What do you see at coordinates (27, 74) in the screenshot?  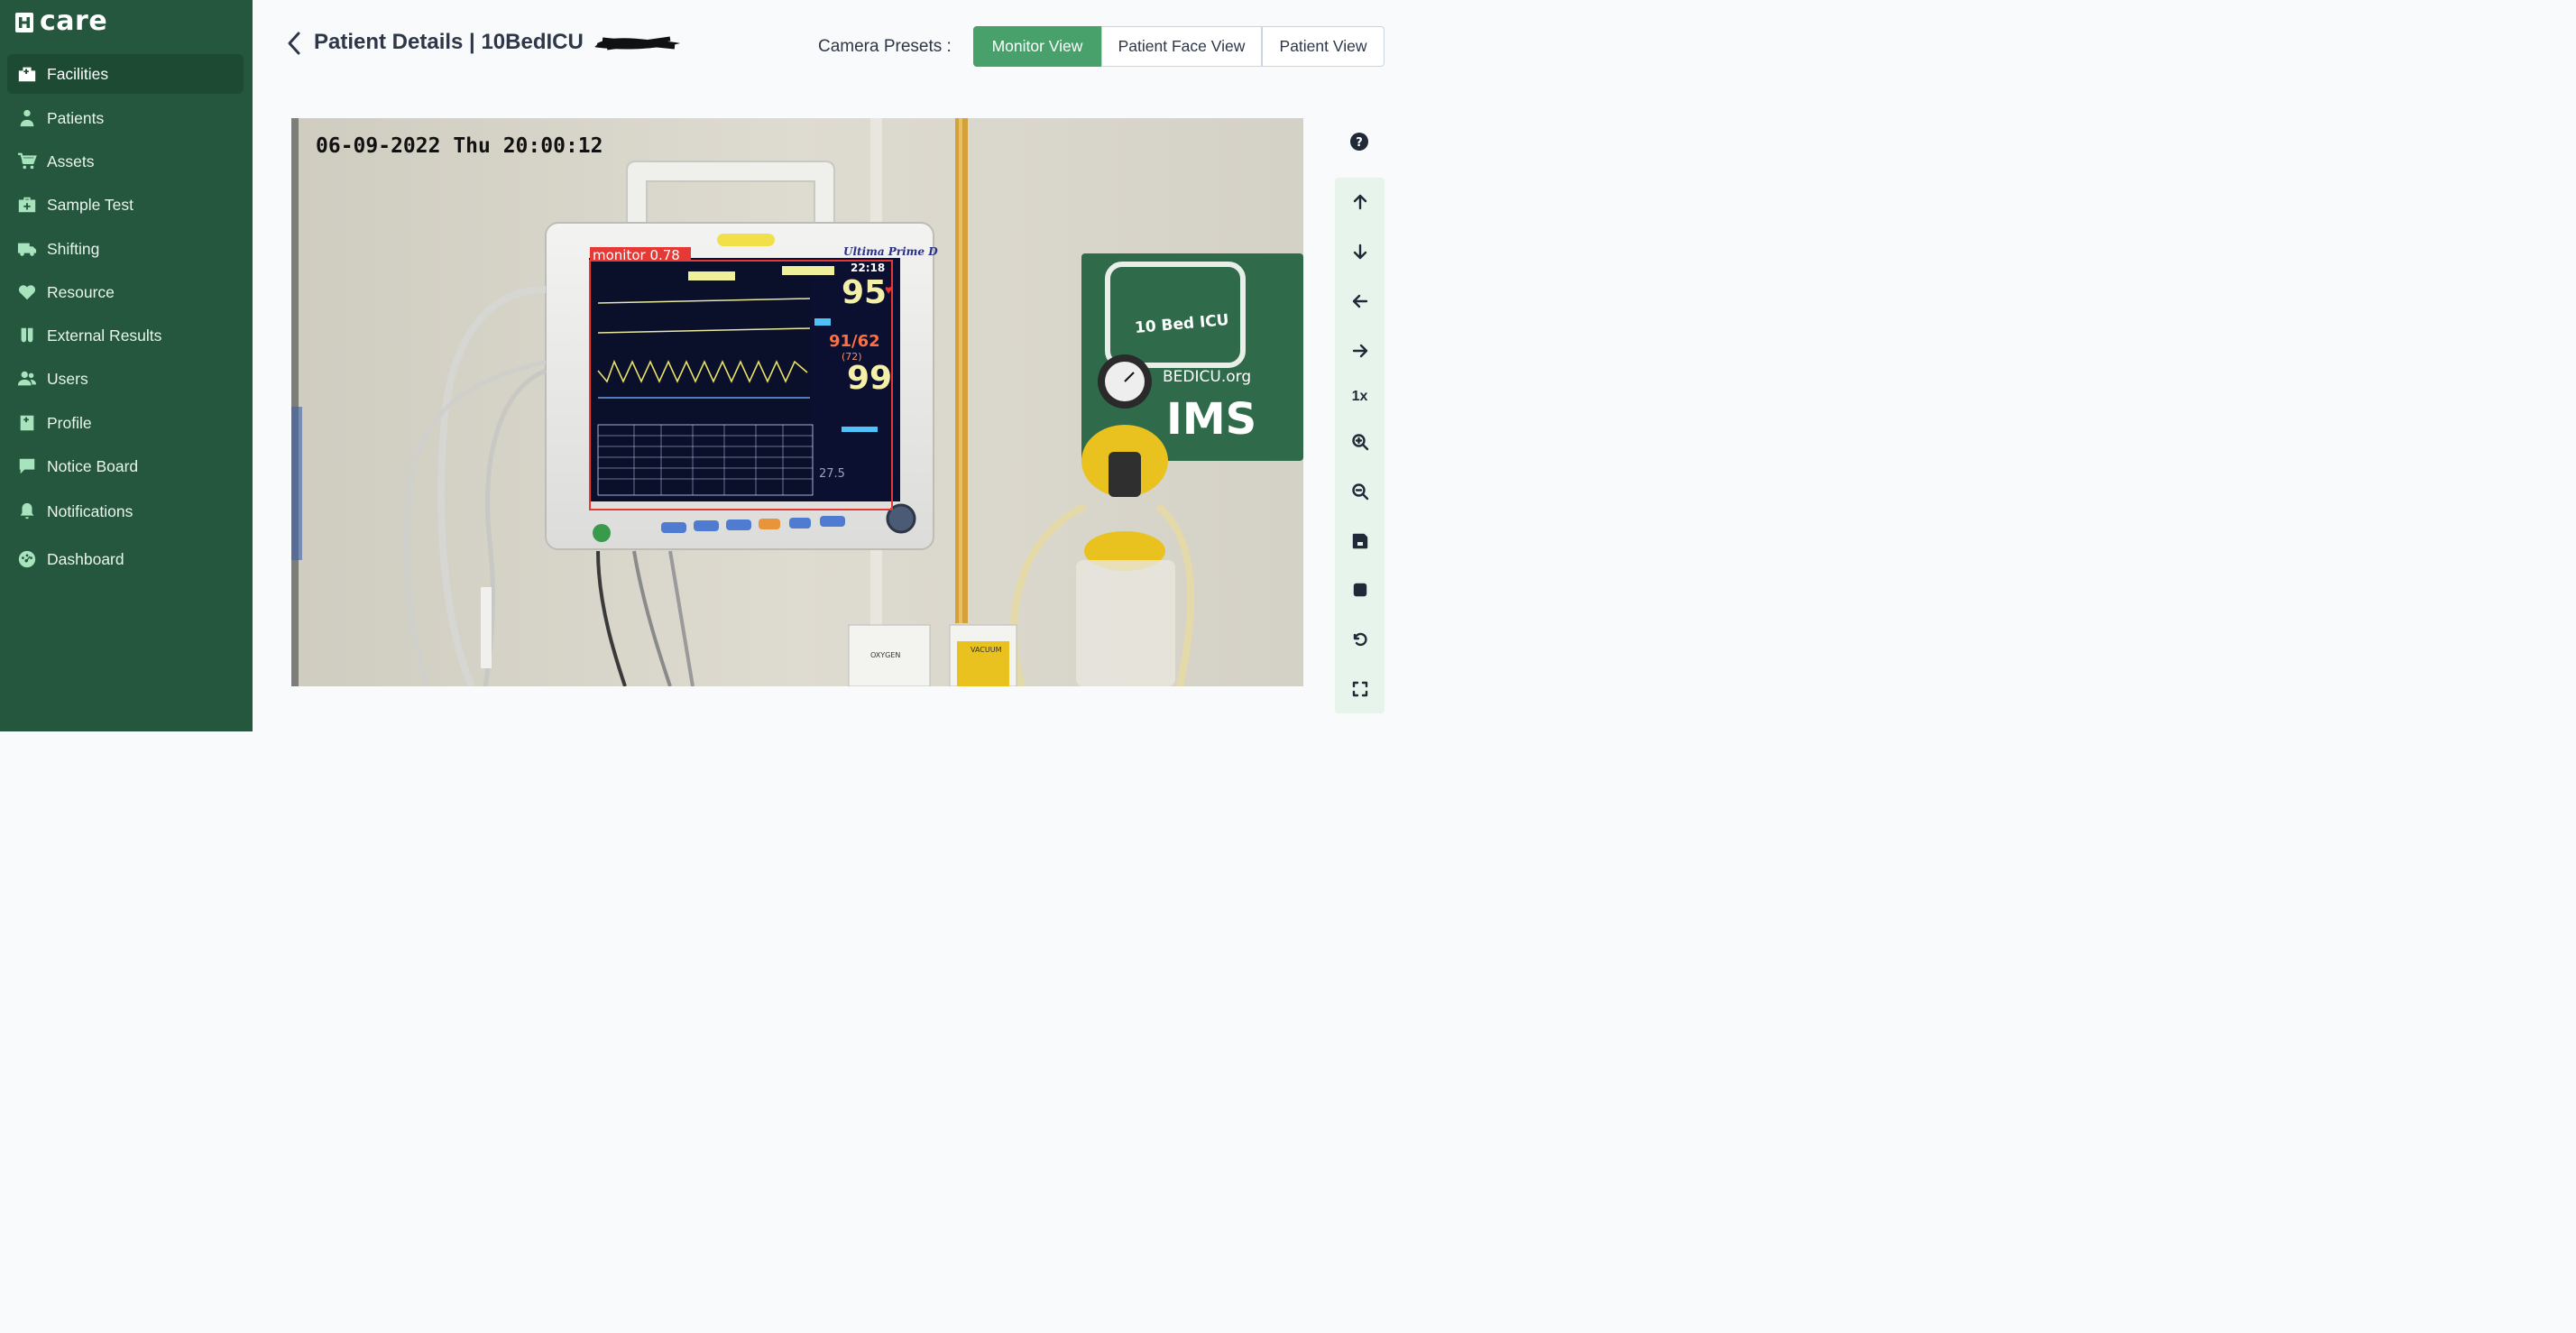 I see `hospital-icon` at bounding box center [27, 74].